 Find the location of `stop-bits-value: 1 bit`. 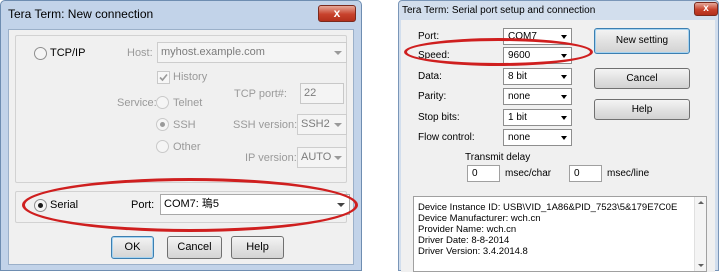

stop-bits-value: 1 bit is located at coordinates (517, 117).